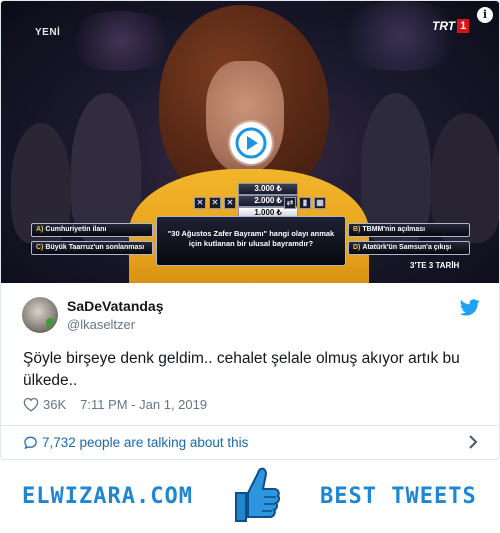 The width and height of the screenshot is (500, 533). What do you see at coordinates (250, 425) in the screenshot?
I see `divider` at bounding box center [250, 425].